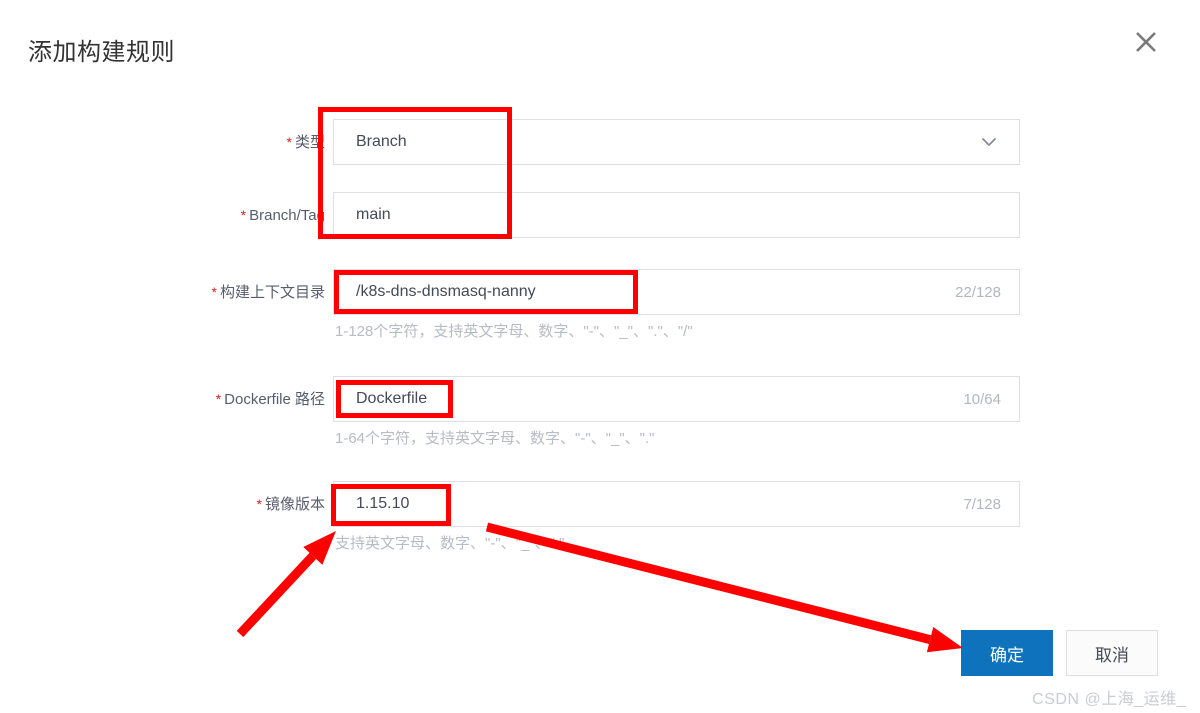 The image size is (1200, 713). Describe the element at coordinates (600, 650) in the screenshot. I see `dialog-footer: 确定 取消` at that location.